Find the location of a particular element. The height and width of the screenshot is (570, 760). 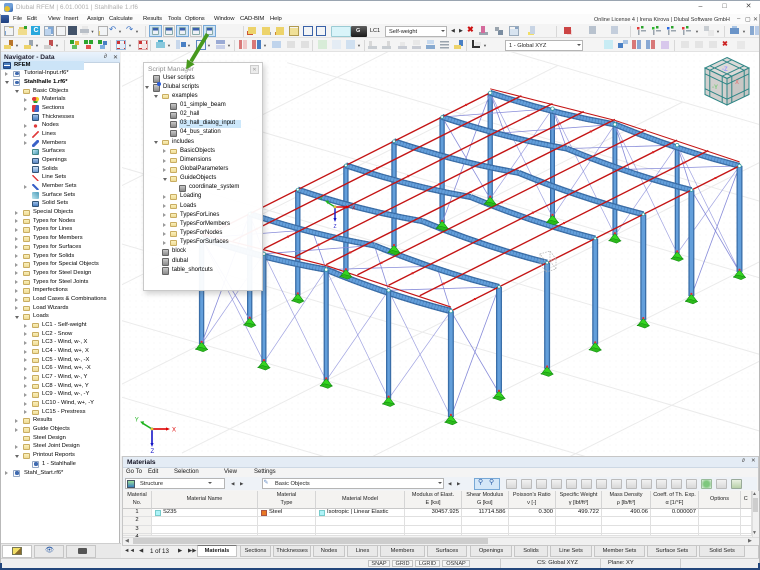

svg-text: -Z is located at coordinates (725, 70).